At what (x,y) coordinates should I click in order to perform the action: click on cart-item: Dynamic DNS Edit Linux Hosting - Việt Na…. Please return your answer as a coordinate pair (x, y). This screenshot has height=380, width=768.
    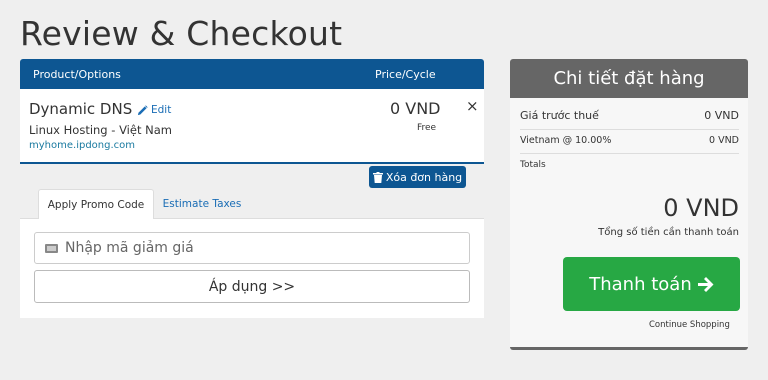
    Looking at the image, I should click on (252, 126).